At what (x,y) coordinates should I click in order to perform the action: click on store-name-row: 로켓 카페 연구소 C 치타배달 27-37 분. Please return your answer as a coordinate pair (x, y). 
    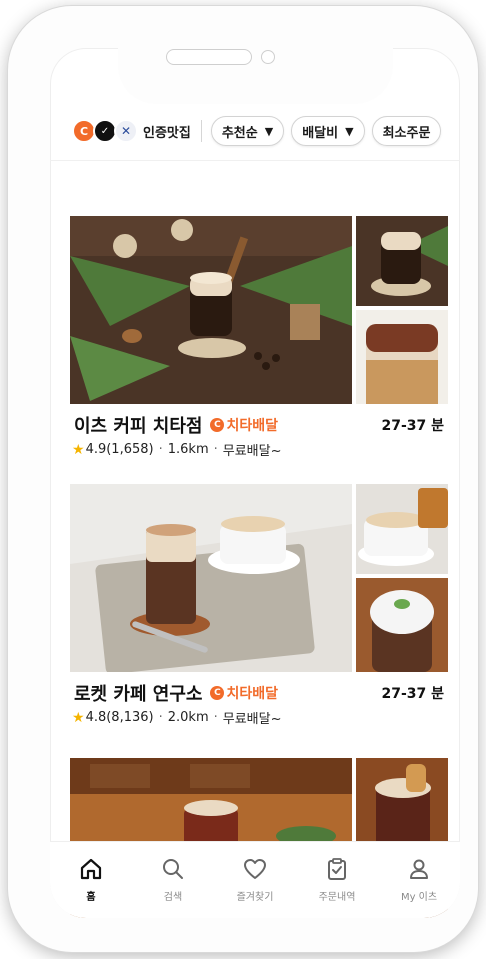
    Looking at the image, I should click on (259, 693).